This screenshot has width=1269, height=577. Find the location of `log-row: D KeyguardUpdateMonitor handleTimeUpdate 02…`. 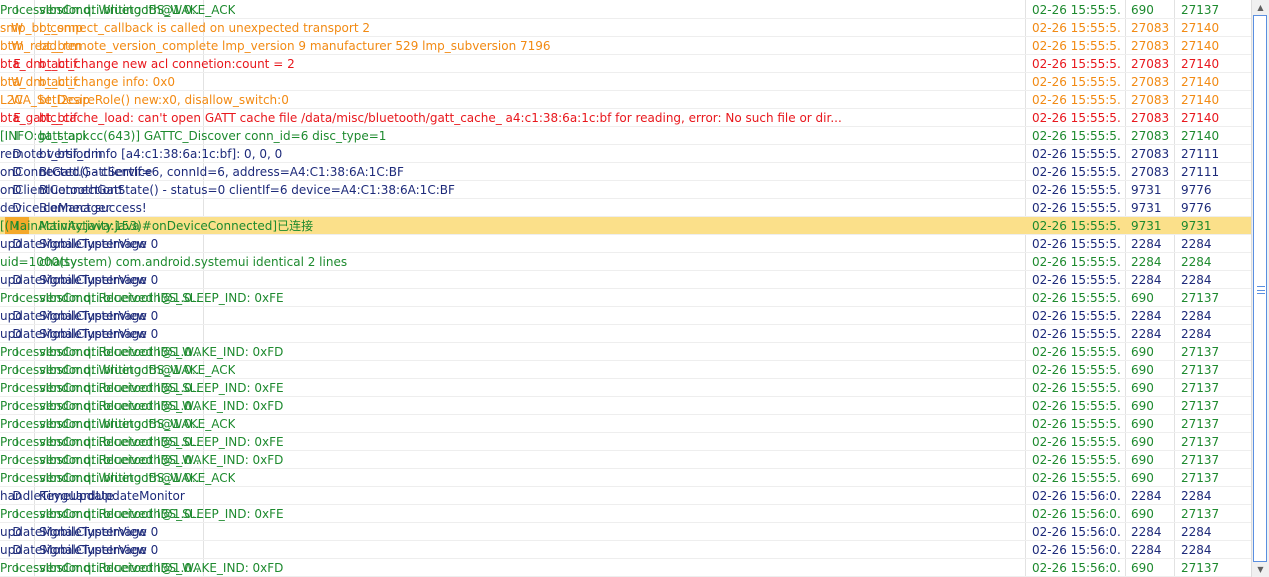

log-row: D KeyguardUpdateMonitor handleTimeUpdate 02… is located at coordinates (625, 496).